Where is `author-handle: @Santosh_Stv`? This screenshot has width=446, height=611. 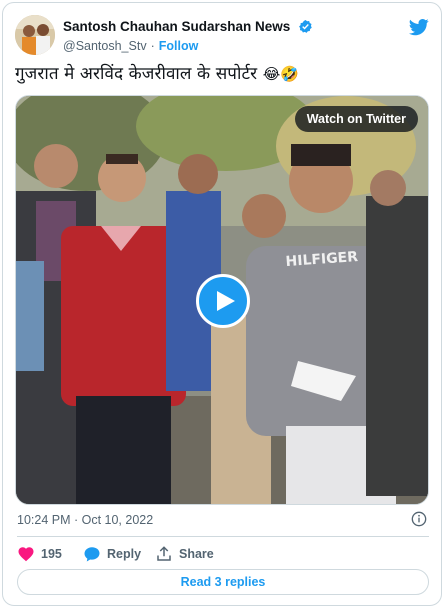 author-handle: @Santosh_Stv is located at coordinates (105, 46).